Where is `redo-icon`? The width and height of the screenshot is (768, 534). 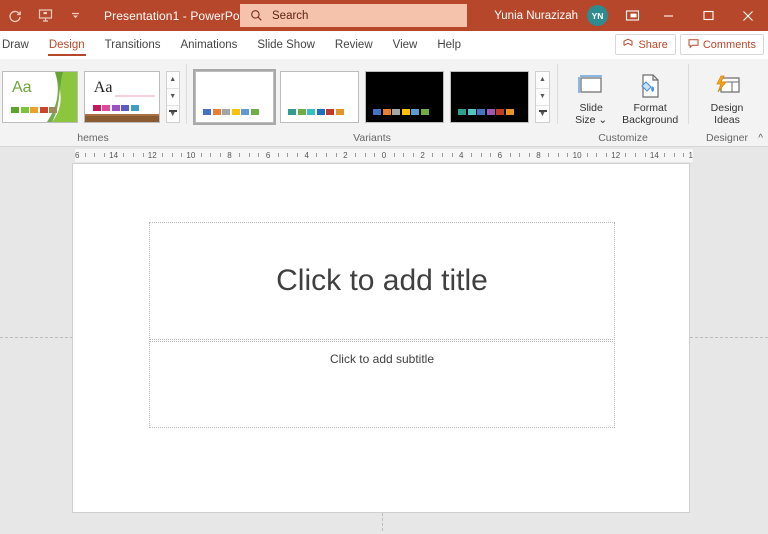
redo-icon is located at coordinates (15, 15).